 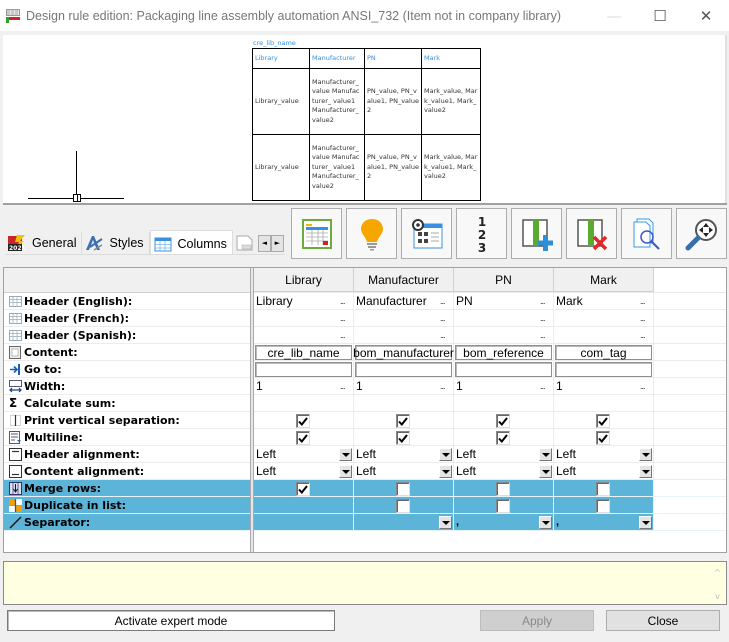 What do you see at coordinates (127, 335) in the screenshot?
I see `property-header-spanish: Header (Spanish):` at bounding box center [127, 335].